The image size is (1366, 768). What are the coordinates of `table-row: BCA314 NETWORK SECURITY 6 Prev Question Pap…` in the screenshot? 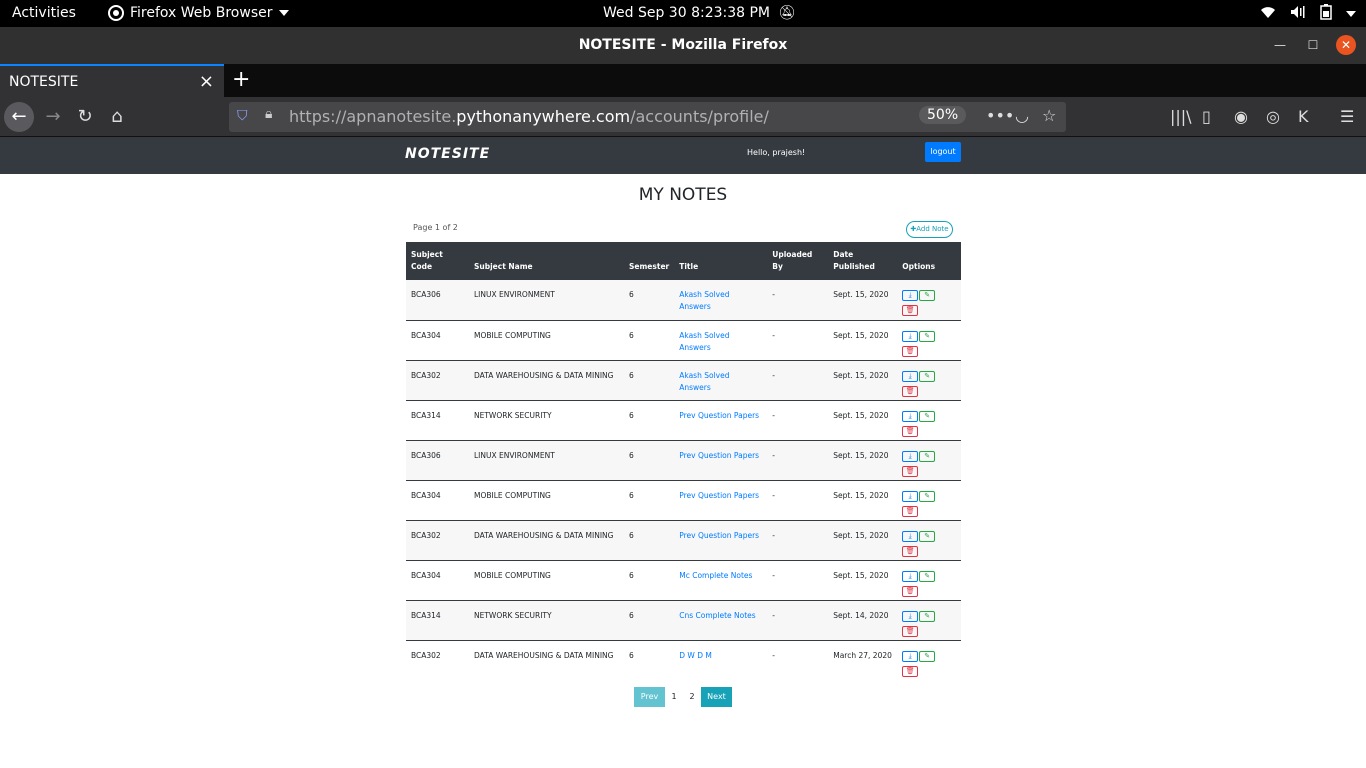 It's located at (683, 419).